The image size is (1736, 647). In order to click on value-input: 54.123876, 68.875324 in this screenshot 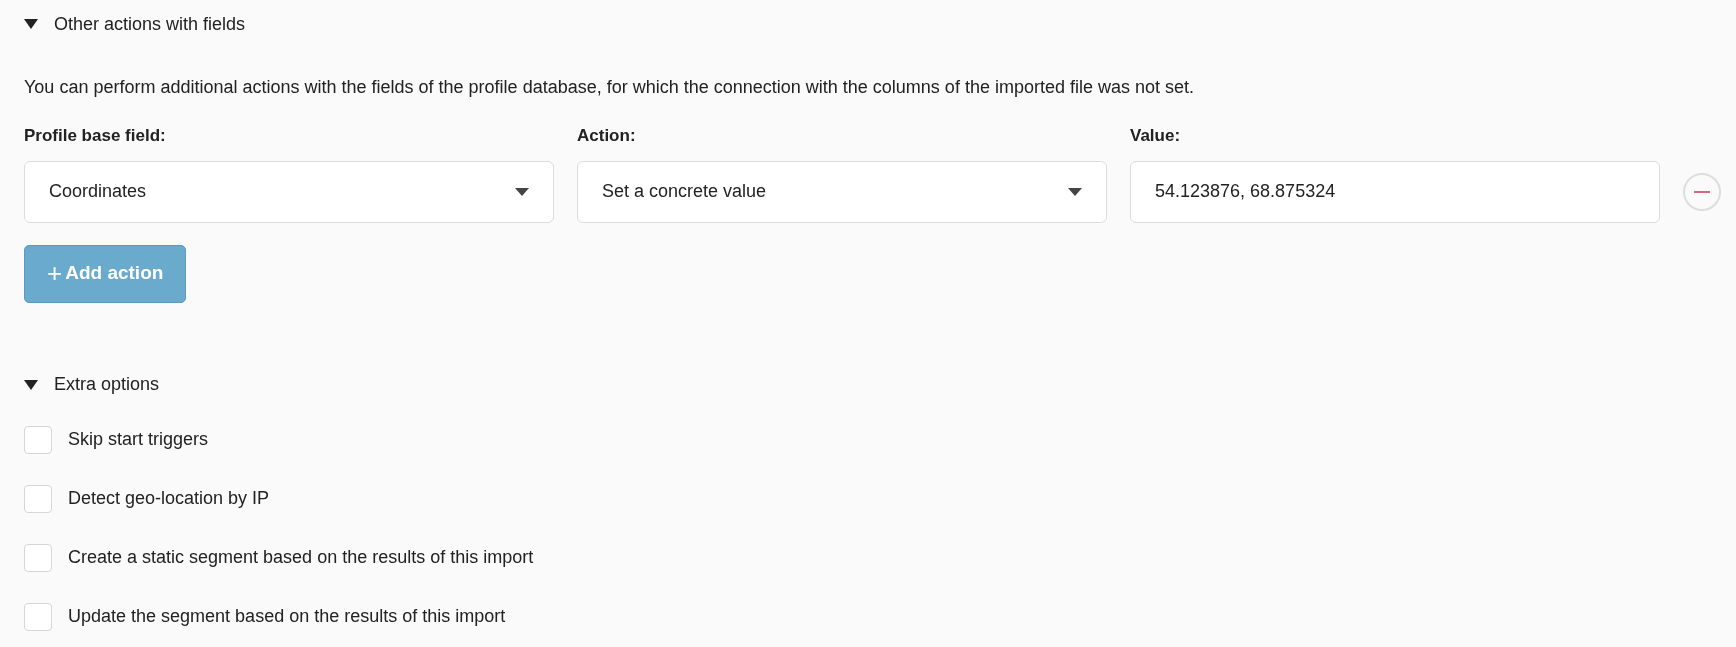, I will do `click(1395, 191)`.